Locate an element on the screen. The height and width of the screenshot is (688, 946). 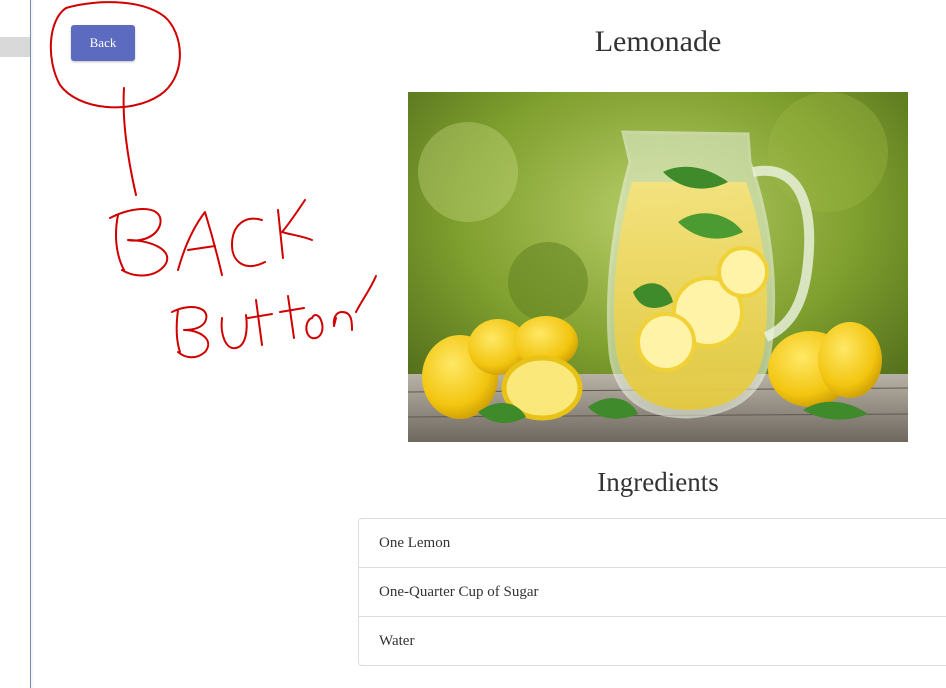
list-item: One Lemon is located at coordinates (415, 543).